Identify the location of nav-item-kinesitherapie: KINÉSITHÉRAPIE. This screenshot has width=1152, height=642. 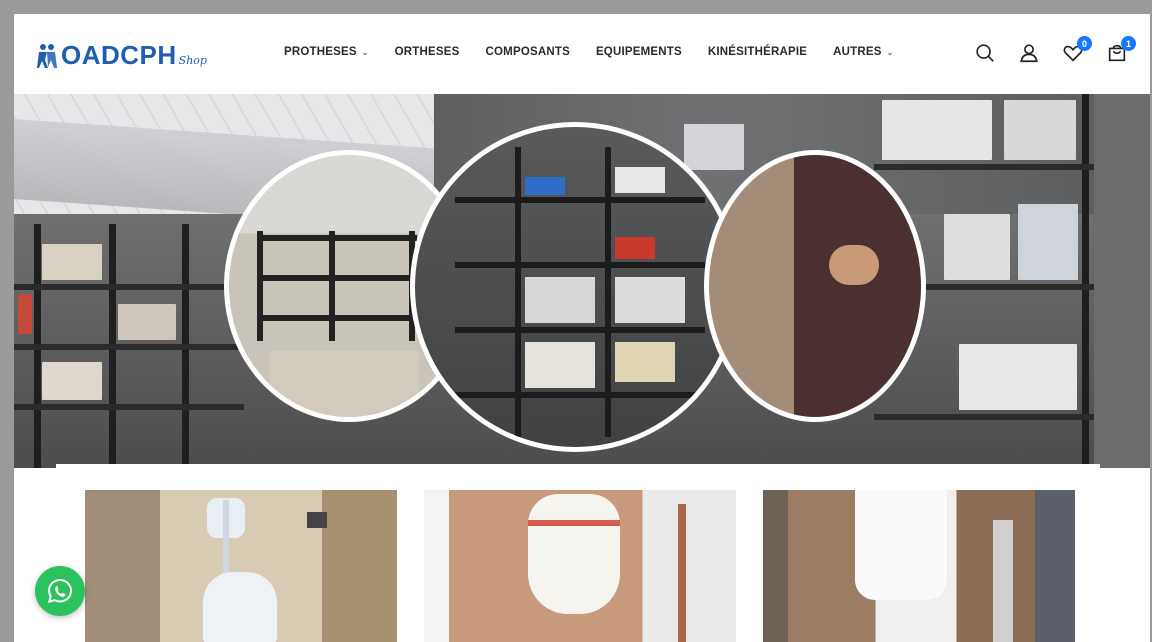
(757, 52).